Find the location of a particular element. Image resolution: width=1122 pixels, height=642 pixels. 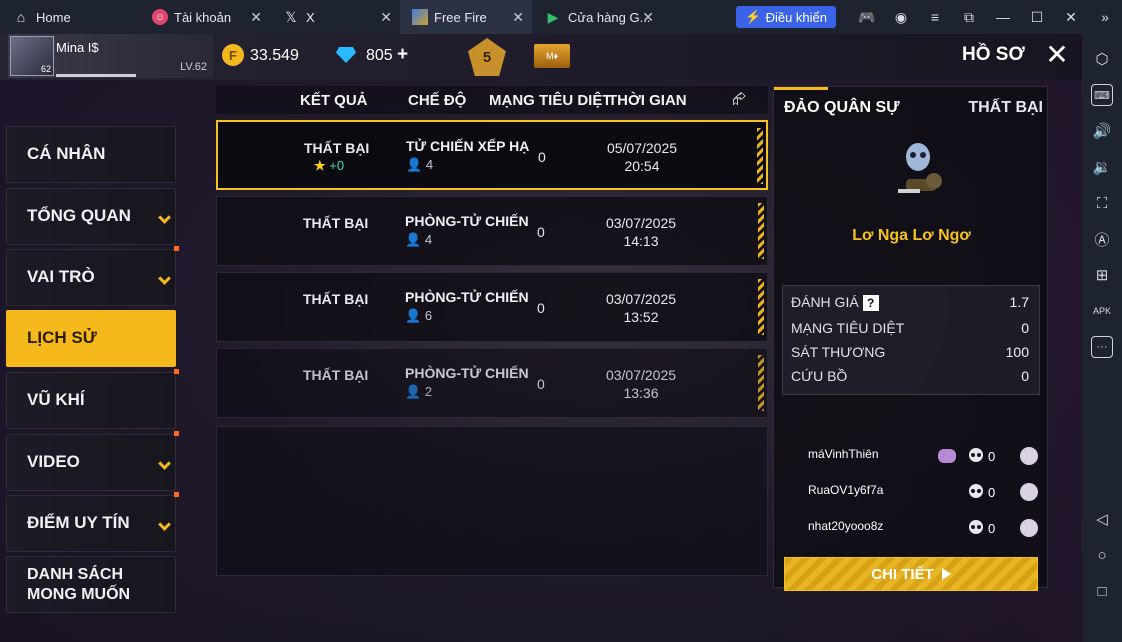

free-fire-app-icon is located at coordinates (420, 17).